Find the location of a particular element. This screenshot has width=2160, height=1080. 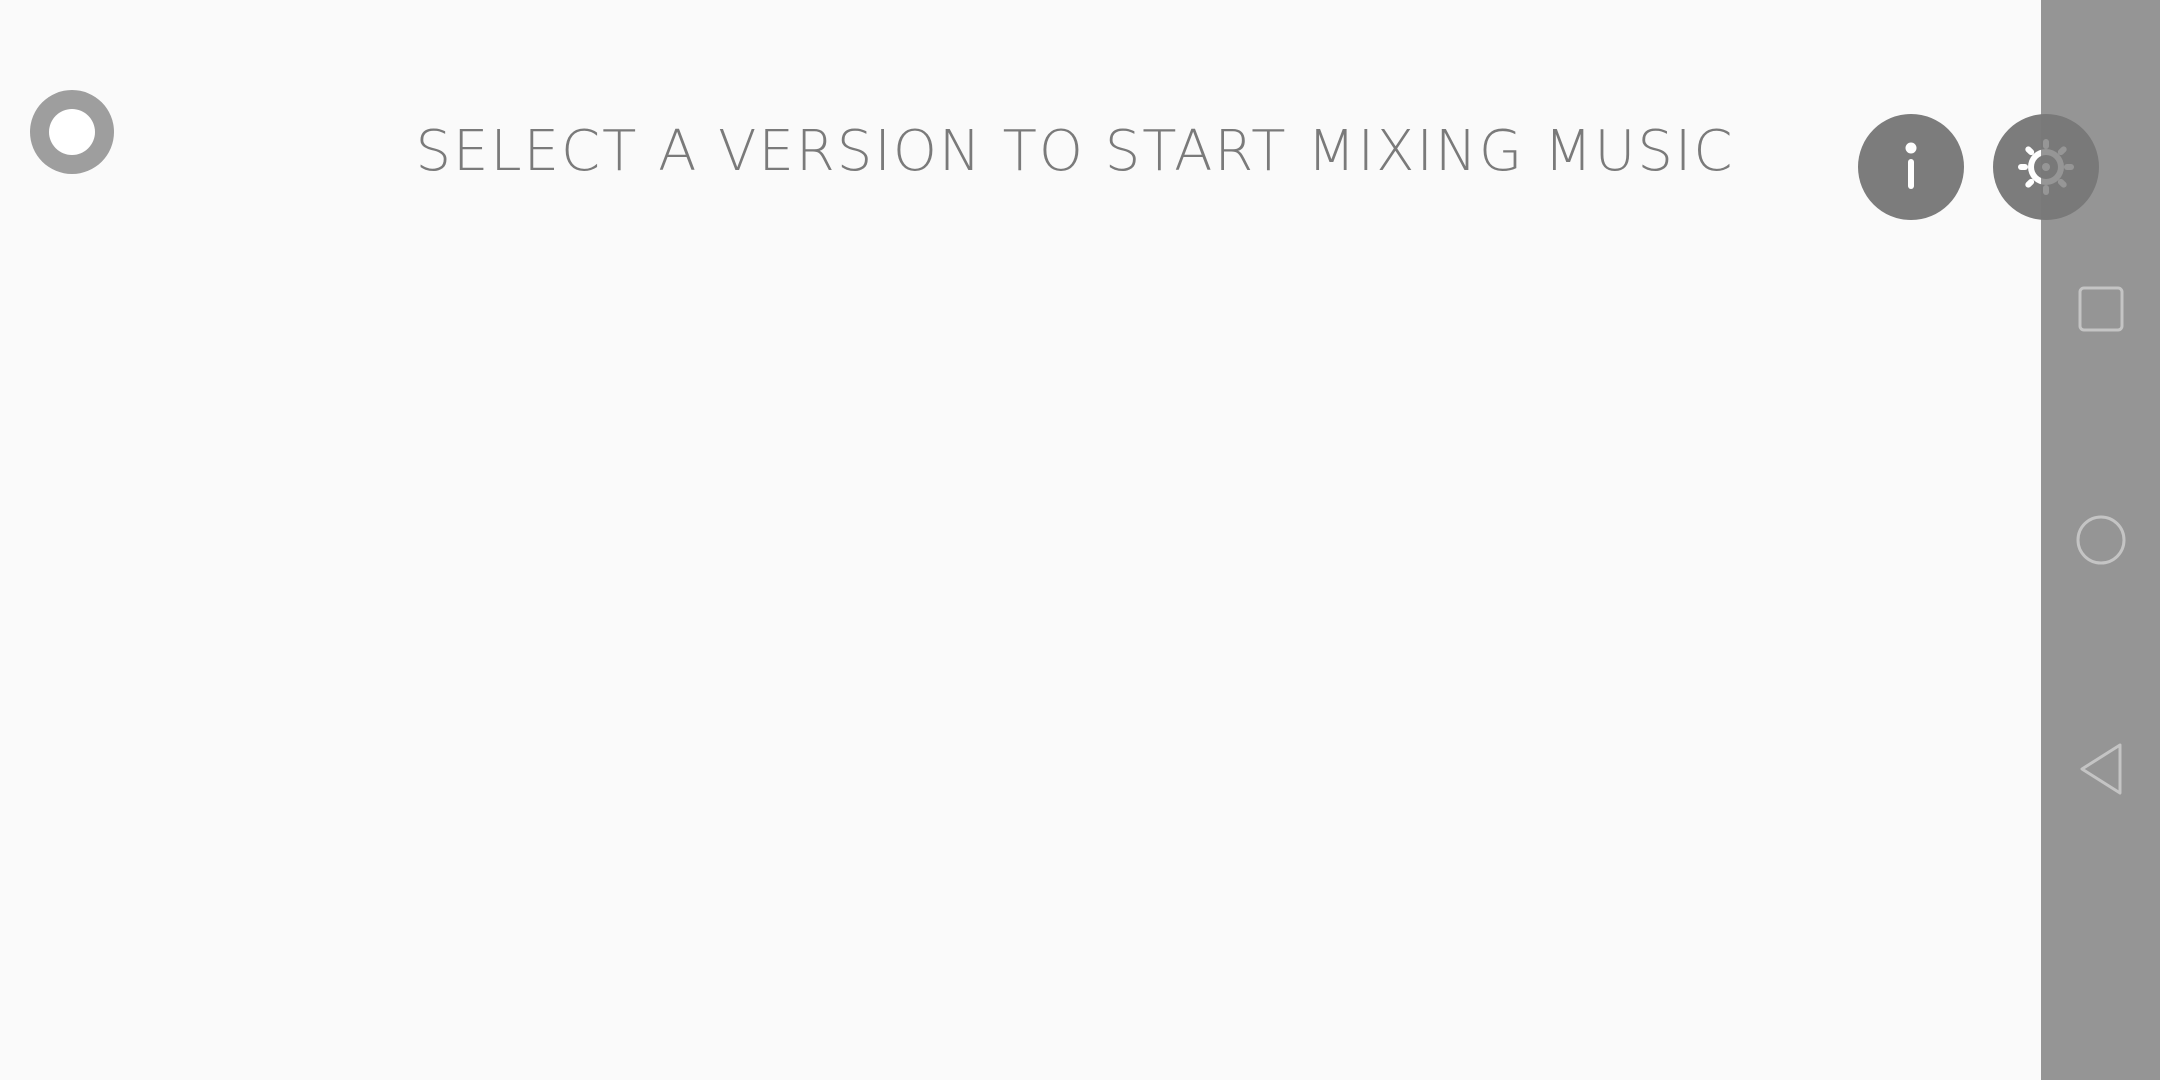

info-icon is located at coordinates (1911, 165).